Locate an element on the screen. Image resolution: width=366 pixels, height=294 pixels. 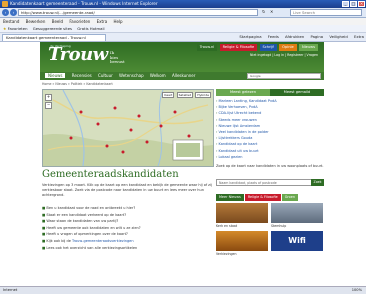
sidebar-tabs: Meest gelezen Meest gemaild is located at coordinates (270, 92).